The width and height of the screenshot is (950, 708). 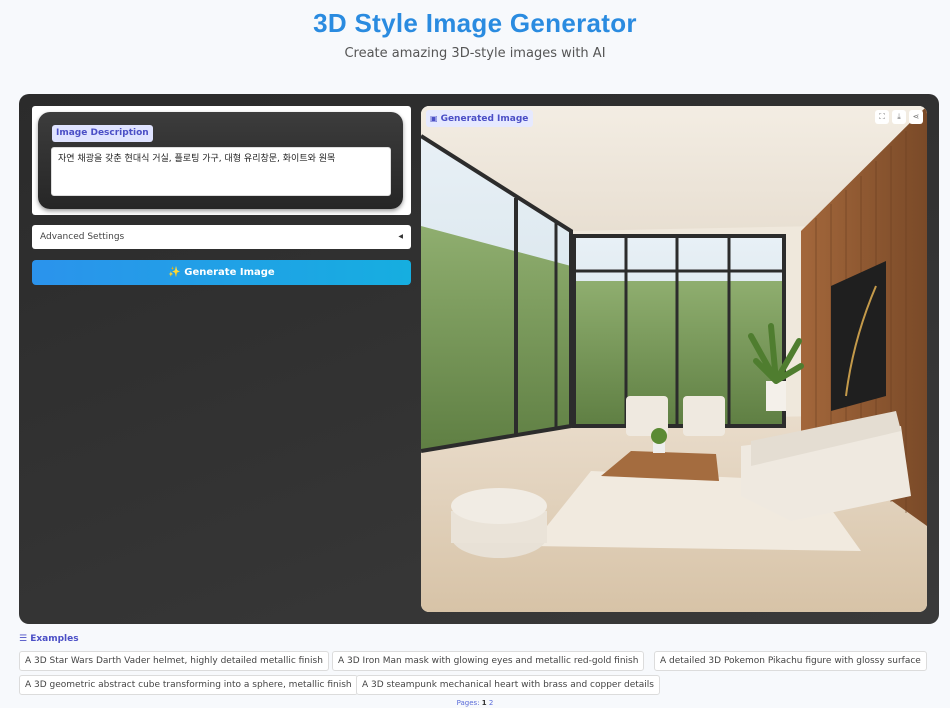 I want to click on pagination: Pages: 1 2, so click(x=475, y=703).